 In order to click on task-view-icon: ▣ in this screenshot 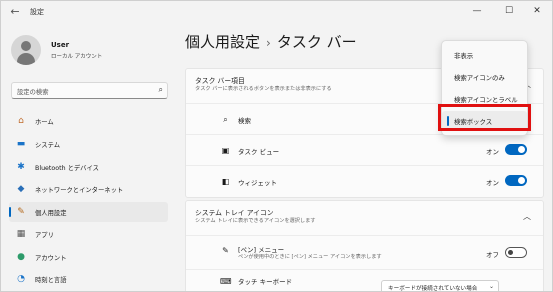, I will do `click(225, 150)`.